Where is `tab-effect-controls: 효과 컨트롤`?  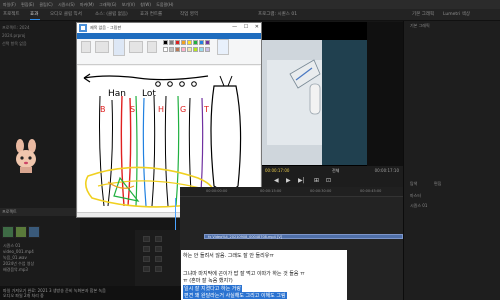 tab-effect-controls: 효과 컨트롤 is located at coordinates (151, 14).